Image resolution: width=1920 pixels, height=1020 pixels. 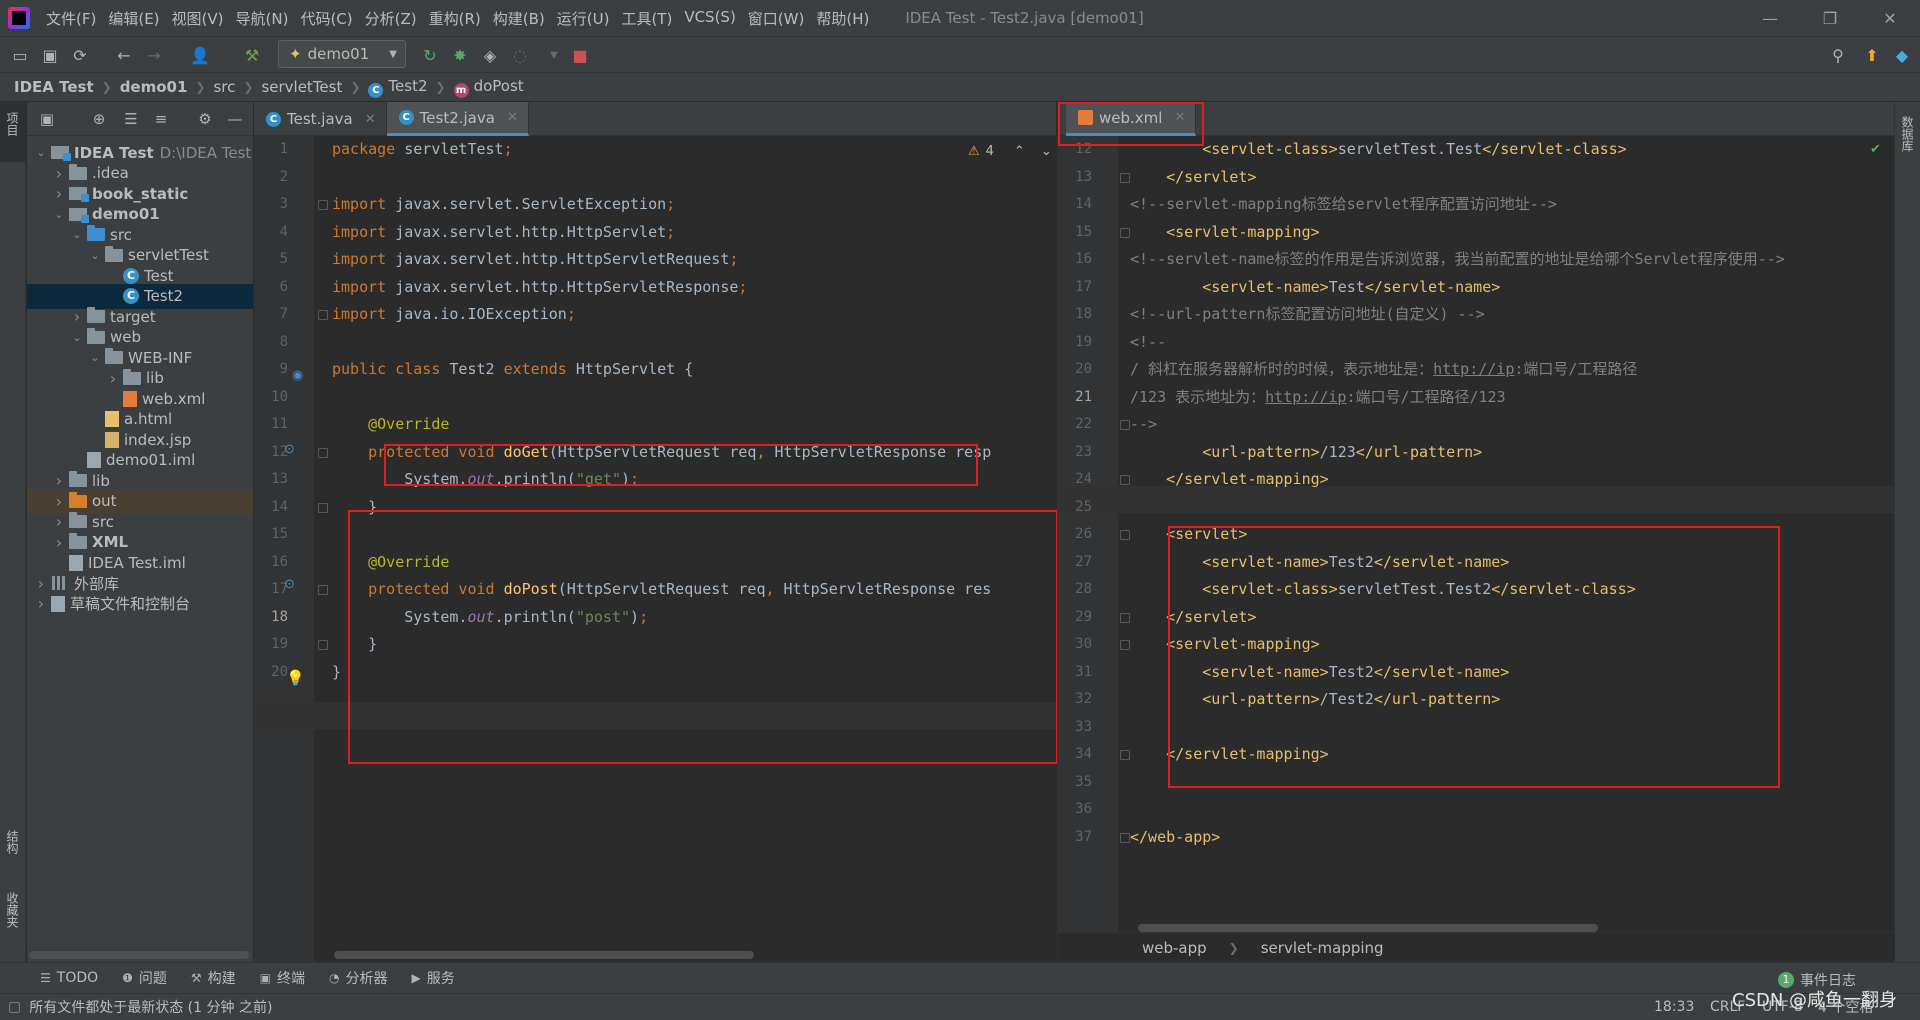 I want to click on profile-icon: ◌, so click(x=520, y=55).